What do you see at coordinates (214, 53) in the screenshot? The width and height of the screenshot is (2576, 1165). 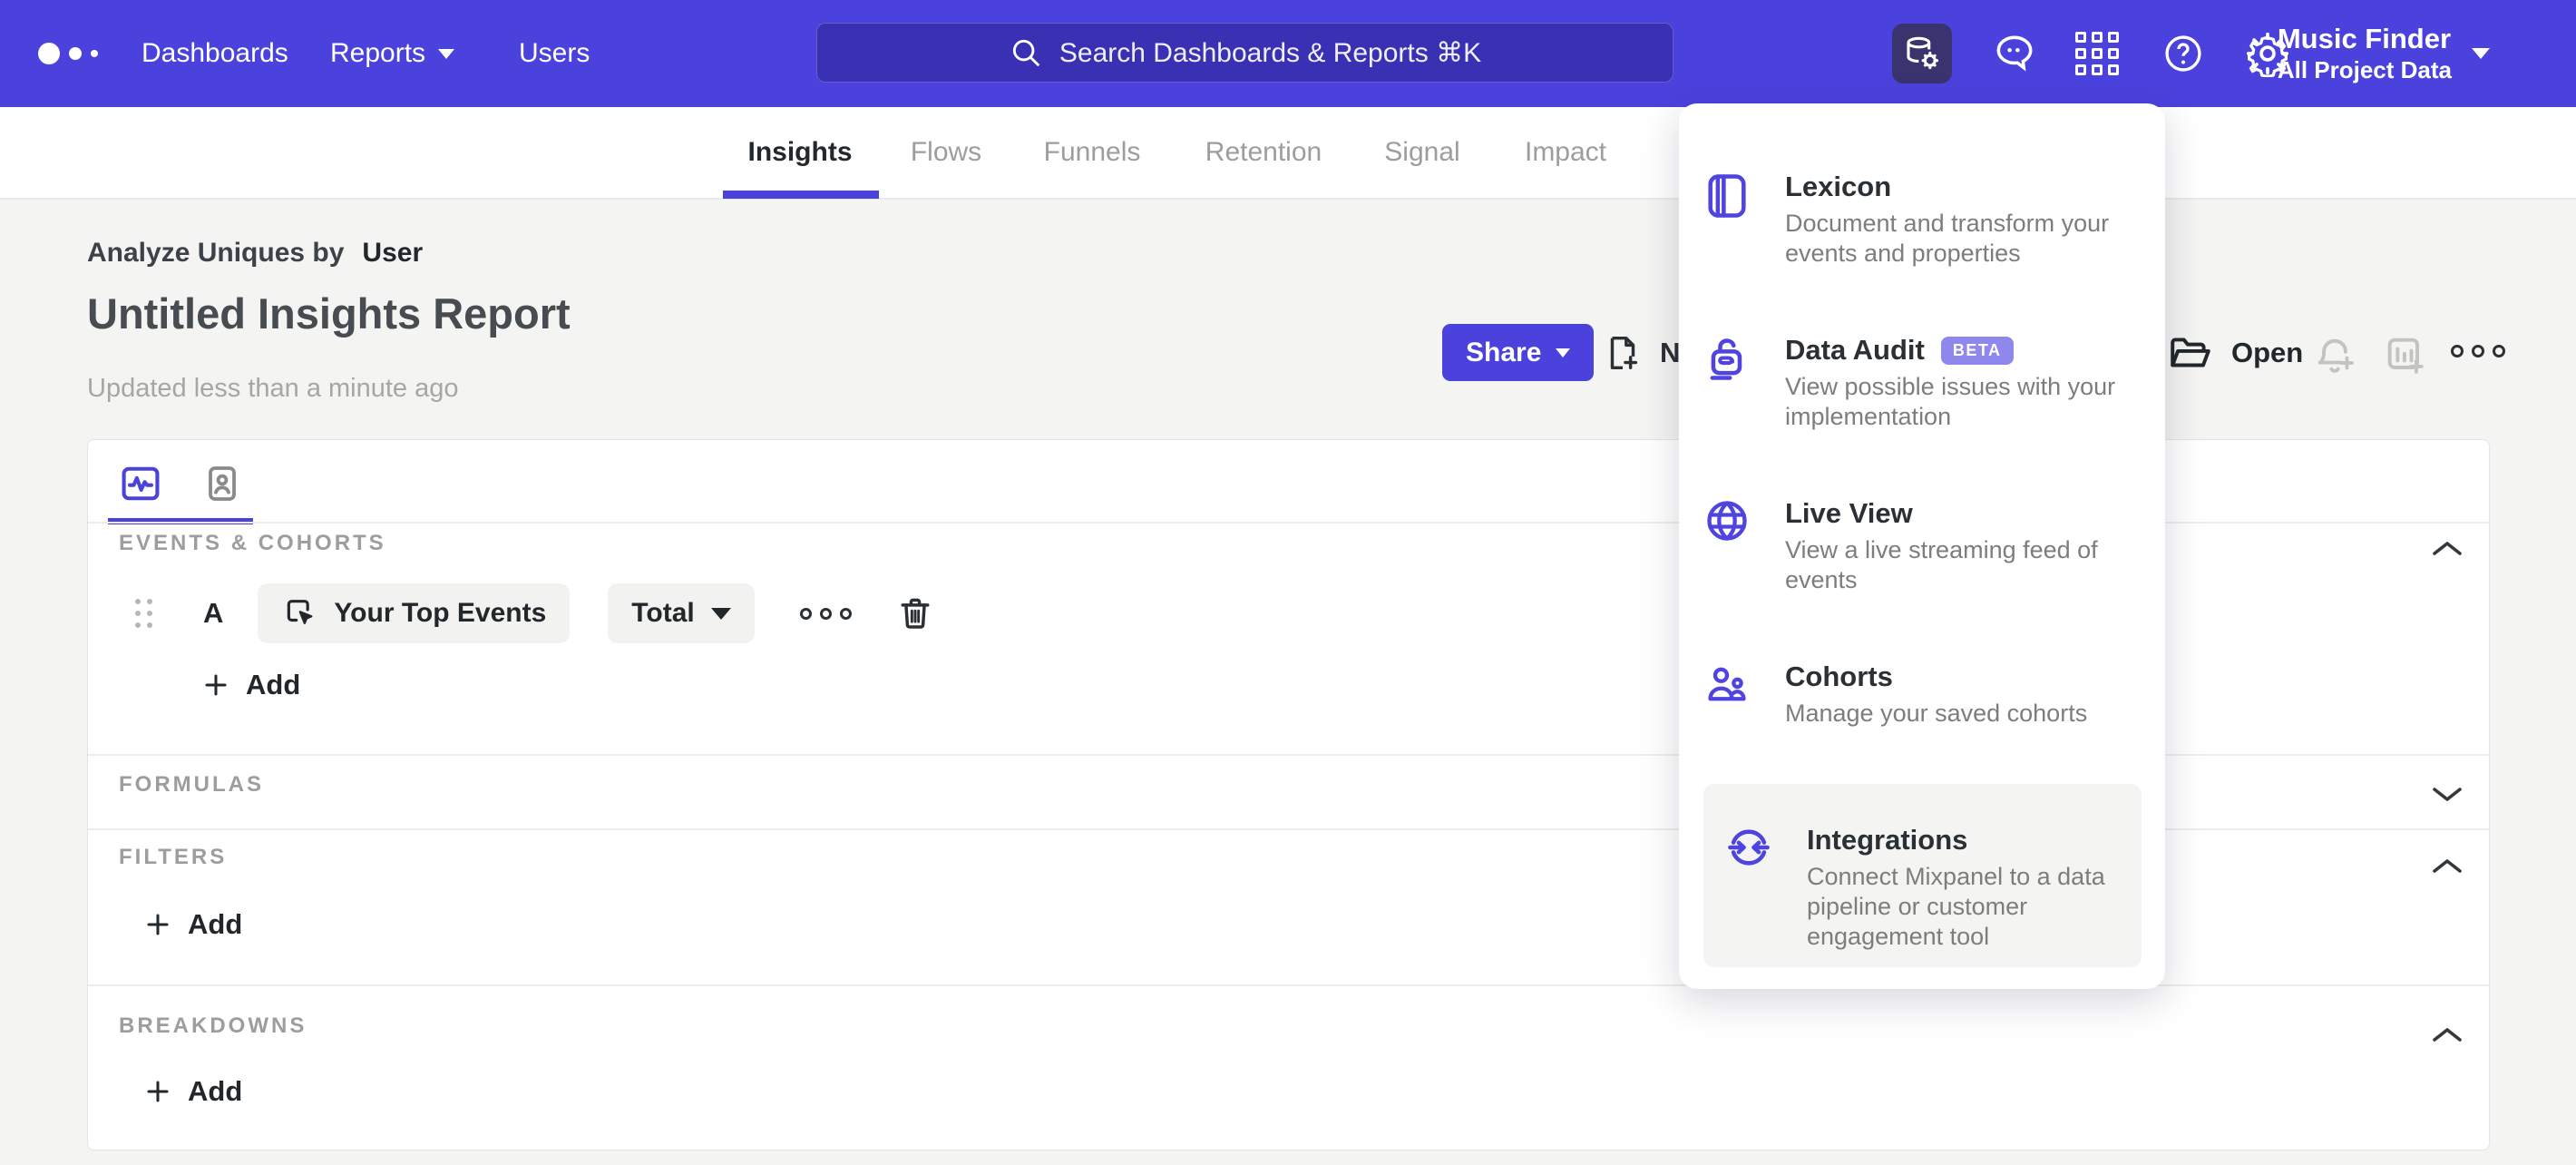 I see `nav-item-dashboards: Dashboards` at bounding box center [214, 53].